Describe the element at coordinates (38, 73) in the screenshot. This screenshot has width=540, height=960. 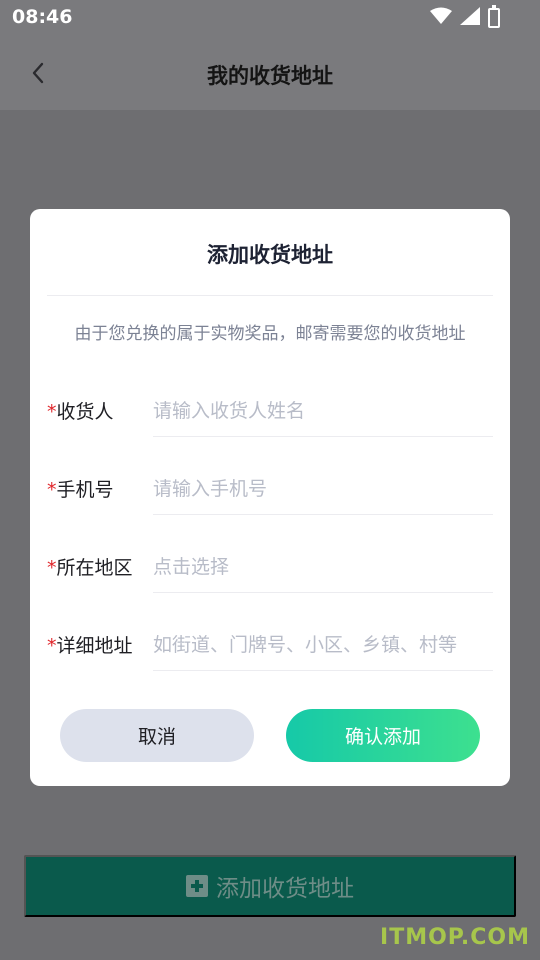
I see `back-arrow-icon` at that location.